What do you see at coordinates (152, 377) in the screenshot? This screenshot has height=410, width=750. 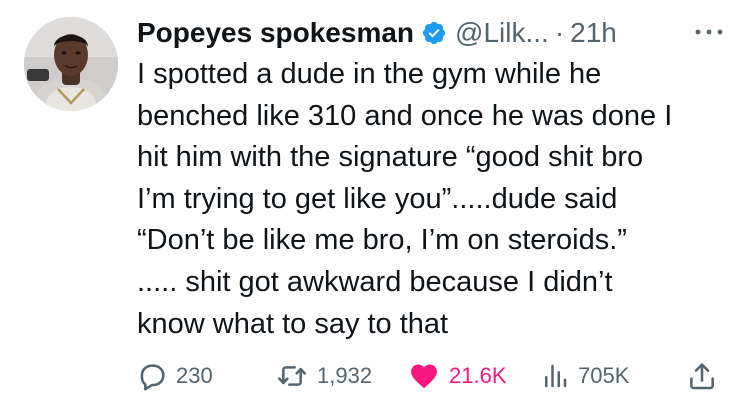 I see `reply-icon` at bounding box center [152, 377].